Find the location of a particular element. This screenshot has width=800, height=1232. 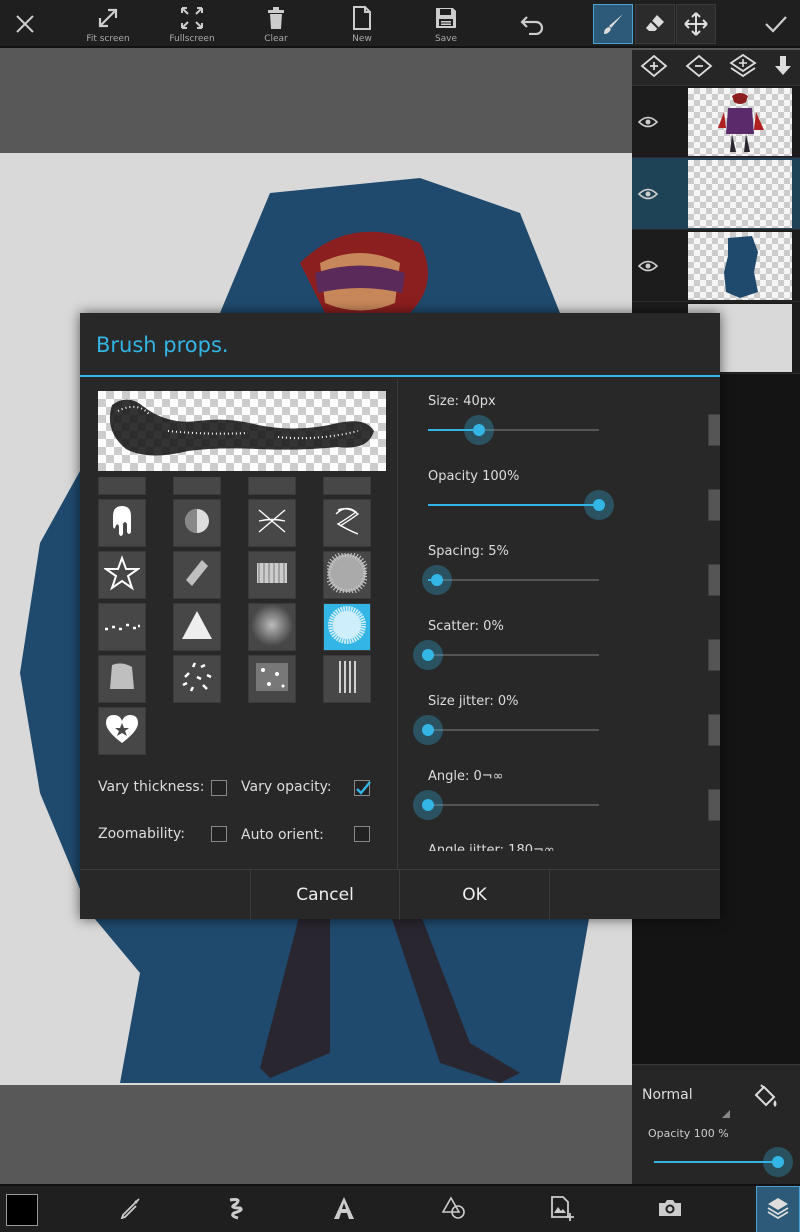

opacity-slider-knob is located at coordinates (599, 505).